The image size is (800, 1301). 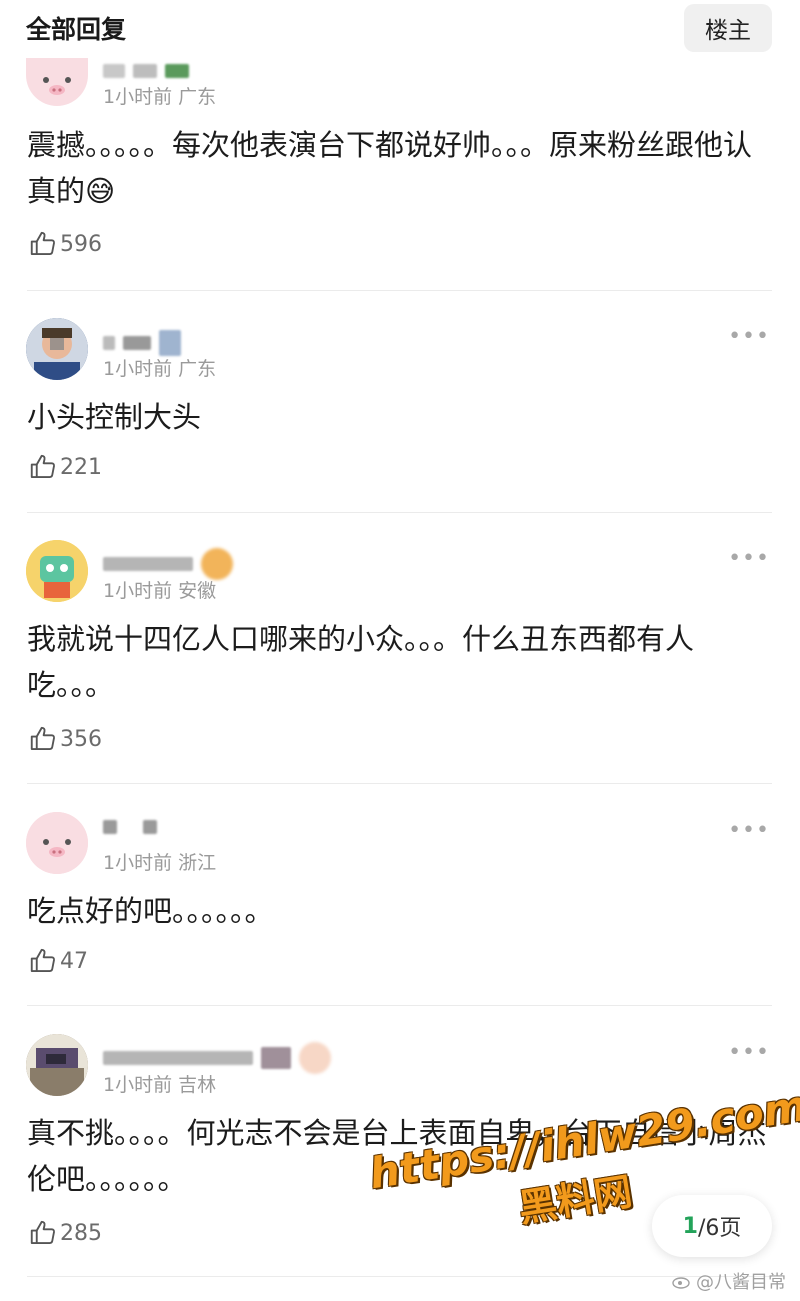 What do you see at coordinates (58, 961) in the screenshot?
I see `like-button: 47` at bounding box center [58, 961].